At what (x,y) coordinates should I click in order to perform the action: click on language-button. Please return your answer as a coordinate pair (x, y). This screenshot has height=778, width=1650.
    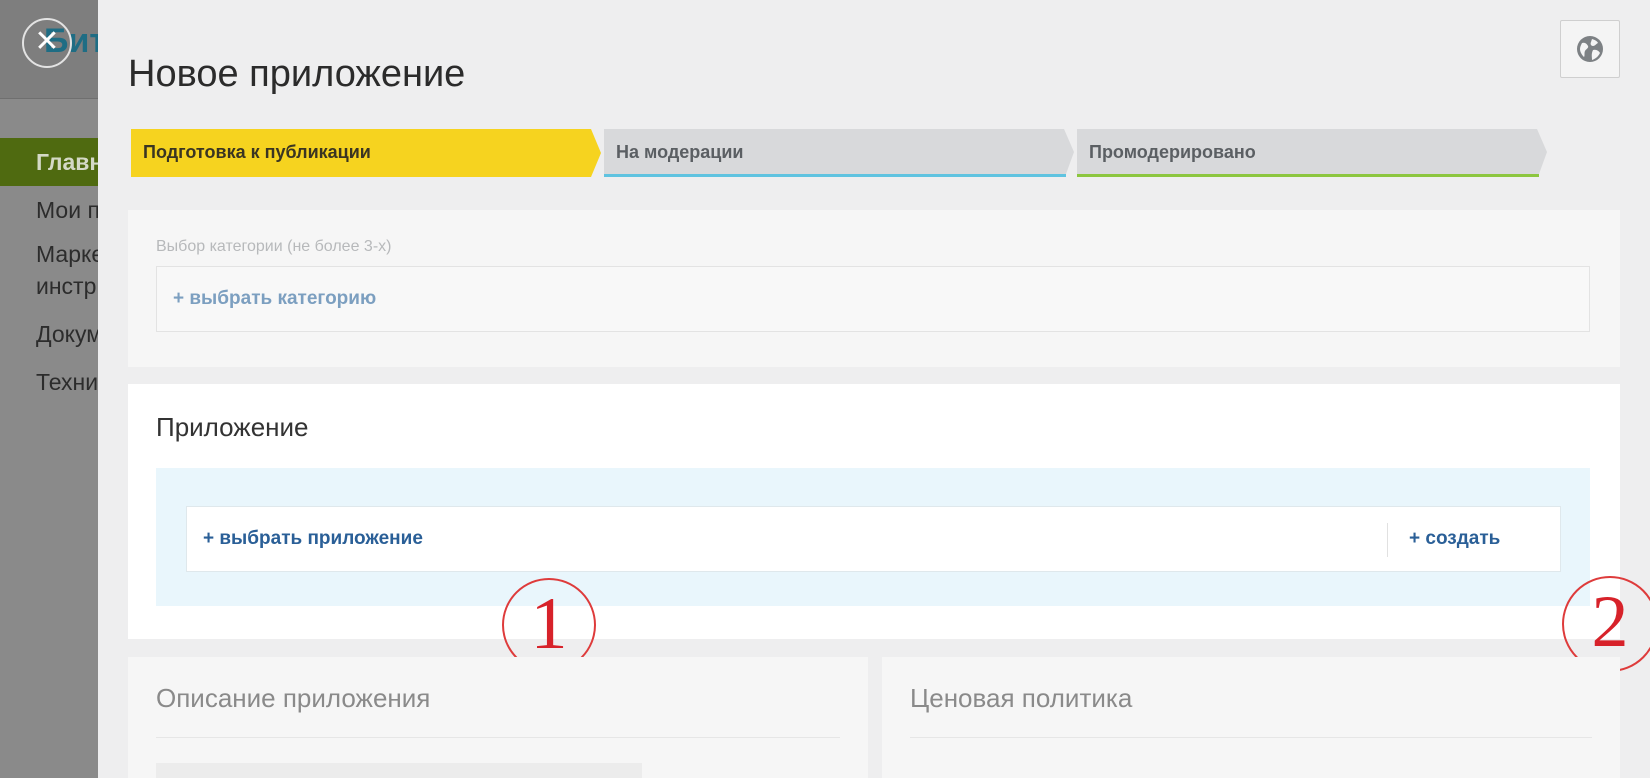
    Looking at the image, I should click on (1590, 49).